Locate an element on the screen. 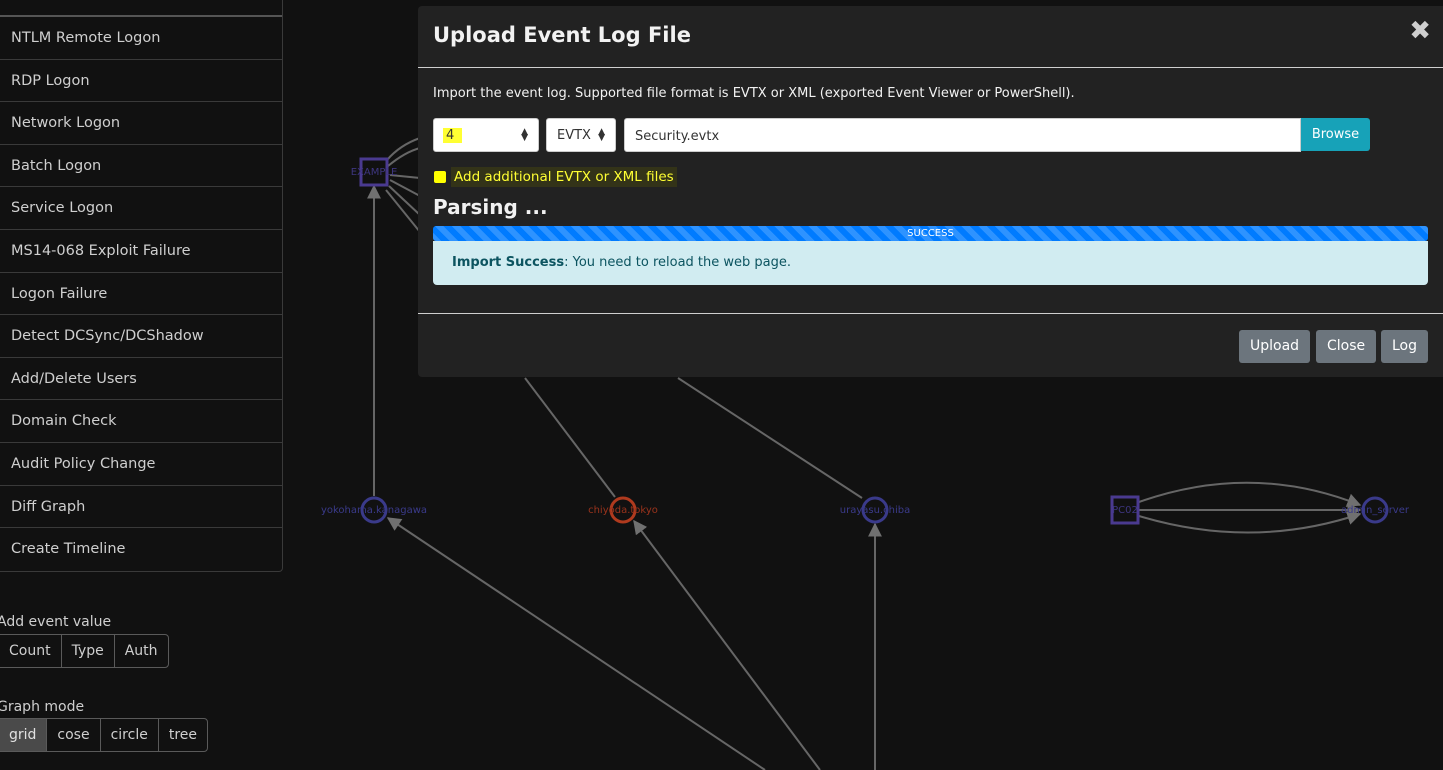 The image size is (1443, 770). count-button: Count is located at coordinates (31, 651).